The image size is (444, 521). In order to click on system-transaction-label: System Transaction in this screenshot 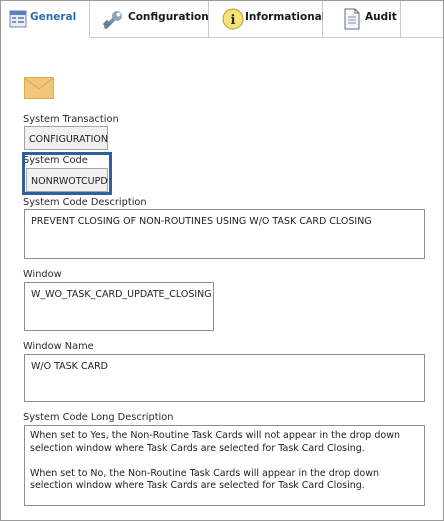, I will do `click(71, 119)`.